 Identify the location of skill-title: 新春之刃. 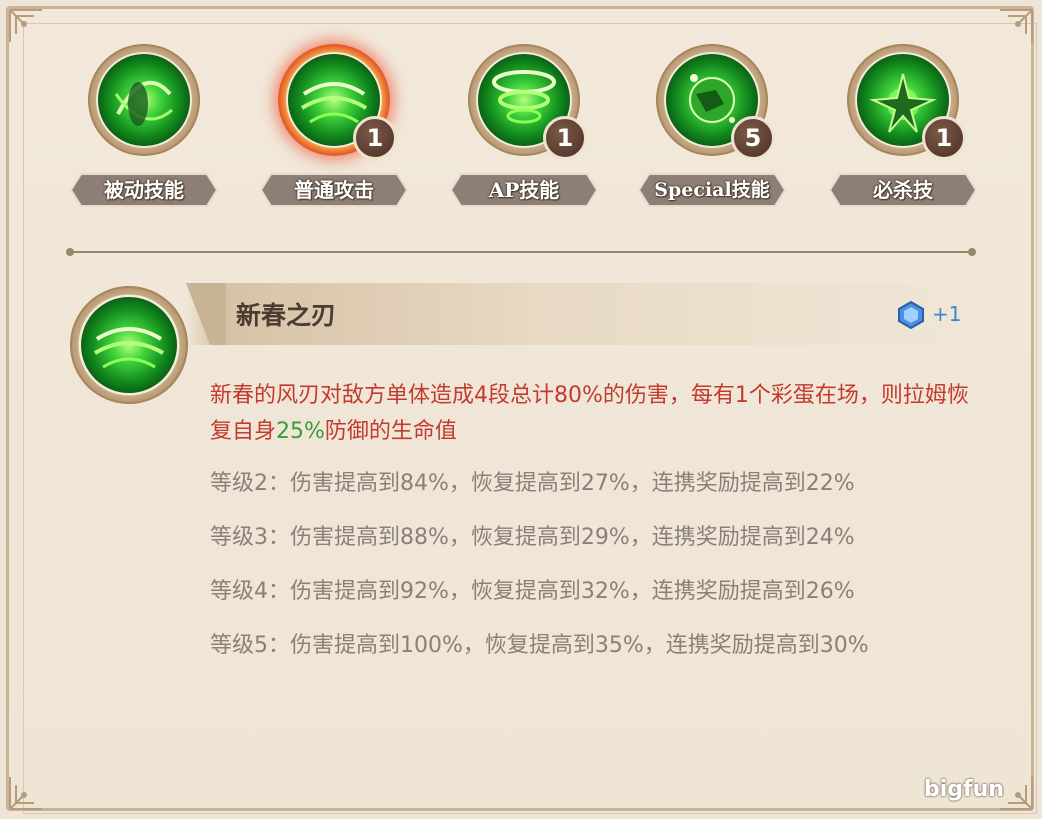
(286, 315).